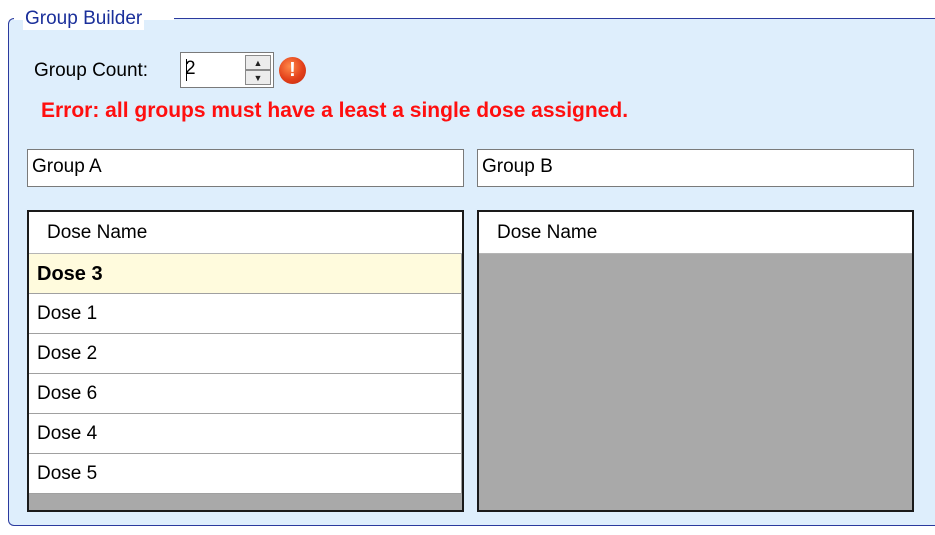  Describe the element at coordinates (245, 474) in the screenshot. I see `dose-row: Dose 5` at that location.